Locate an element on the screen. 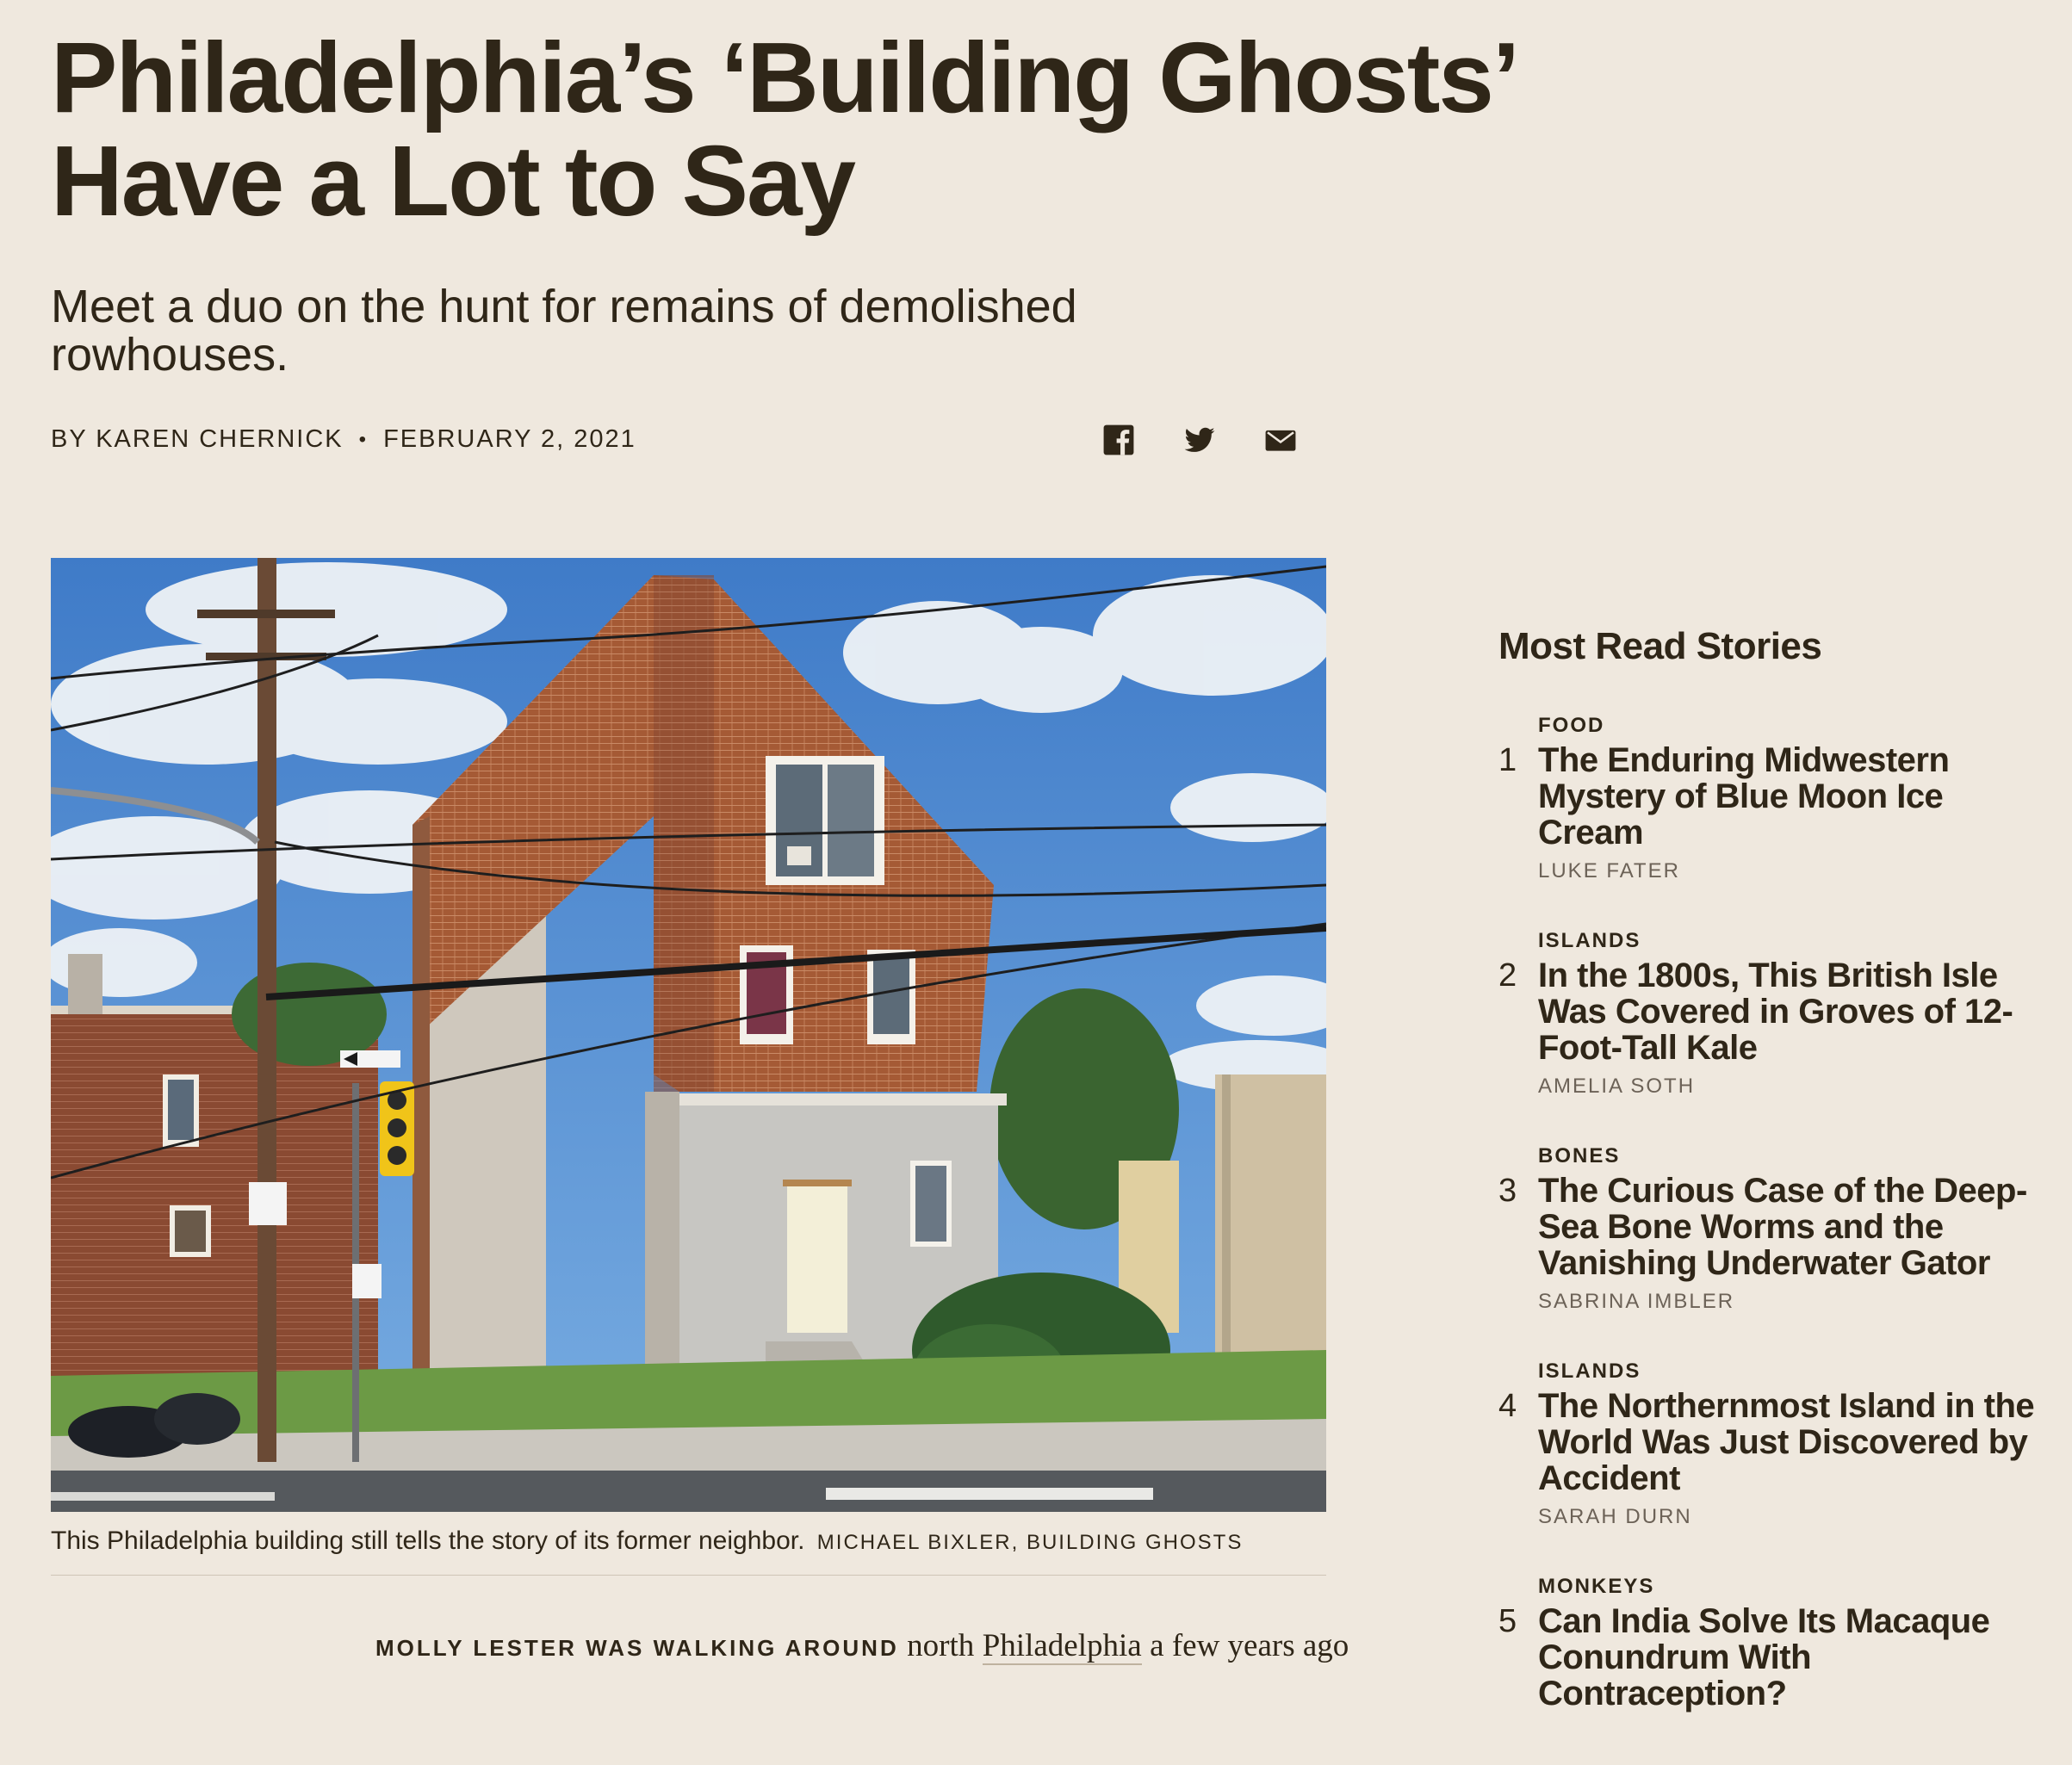 The height and width of the screenshot is (1765, 2072). story-author: SARAH DURN is located at coordinates (1615, 1516).